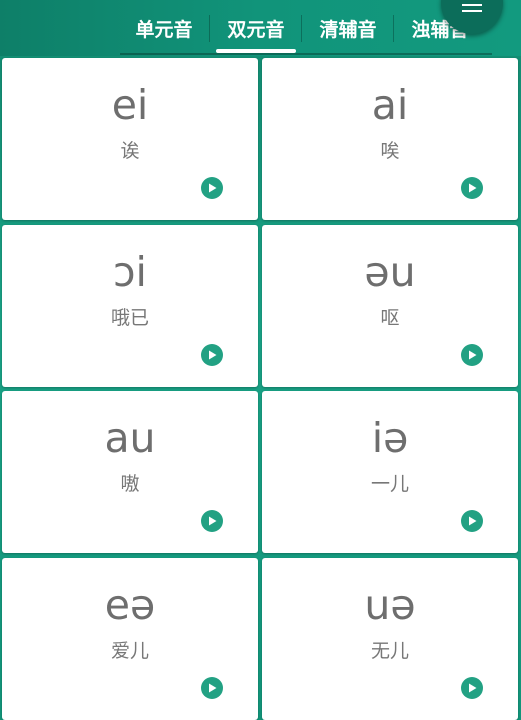 This screenshot has height=720, width=521. What do you see at coordinates (390, 438) in the screenshot?
I see `phonetic-symbol: iə` at bounding box center [390, 438].